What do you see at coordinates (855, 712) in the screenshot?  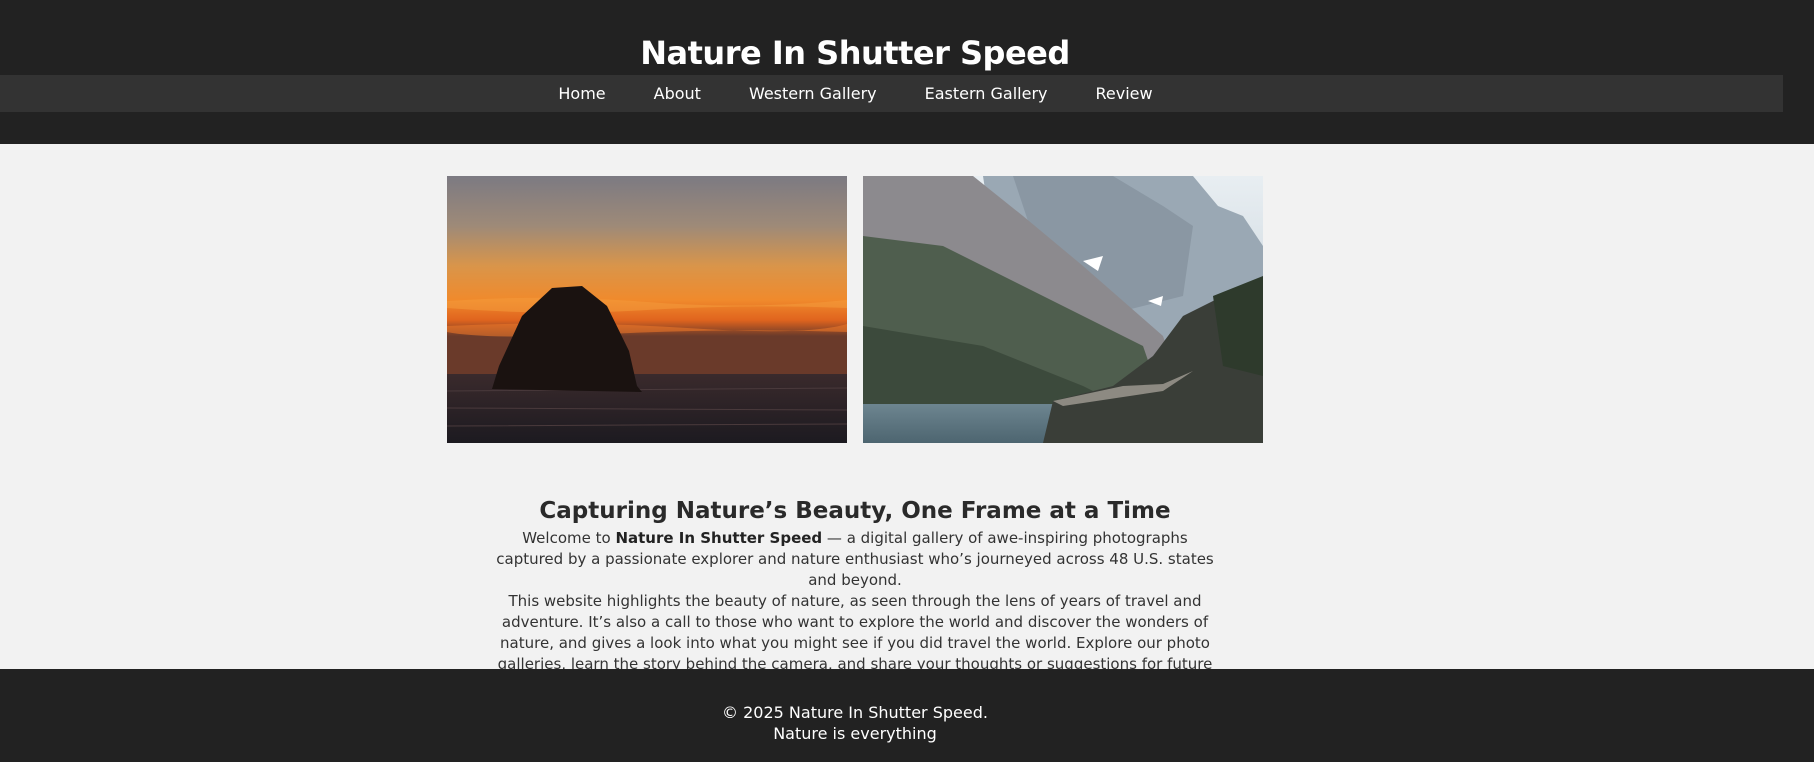 I see `footer-copyright: © 2025 Nature In Shutter Speed.` at bounding box center [855, 712].